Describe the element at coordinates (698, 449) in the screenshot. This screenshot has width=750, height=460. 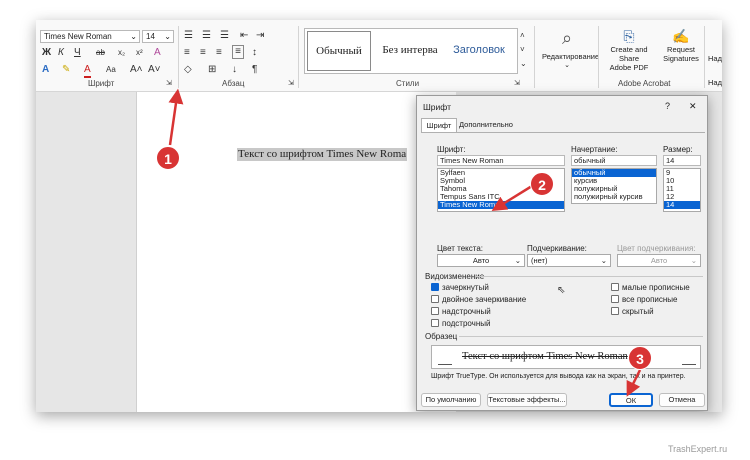
I see `watermark: TrashExpert.ru` at that location.